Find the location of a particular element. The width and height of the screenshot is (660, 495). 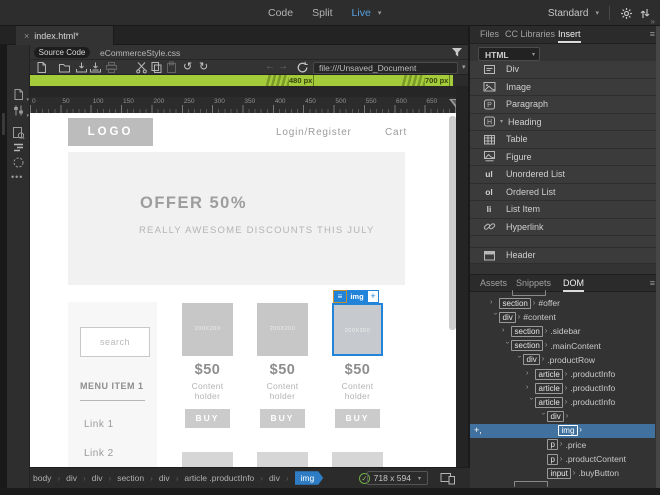

insert-item-hyperlink: Hyperlink is located at coordinates (563, 227).